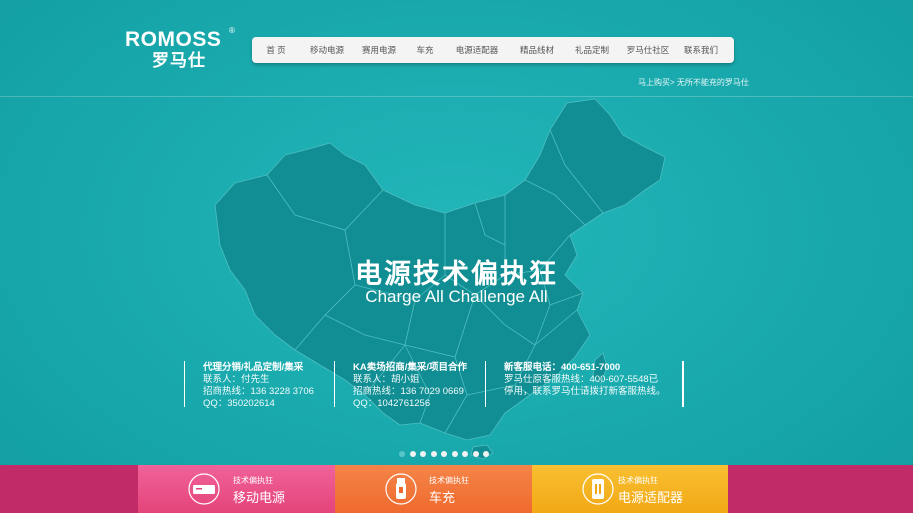 The width and height of the screenshot is (913, 513). I want to click on contact-title: 新客服电话：400-651-7000, so click(562, 367).